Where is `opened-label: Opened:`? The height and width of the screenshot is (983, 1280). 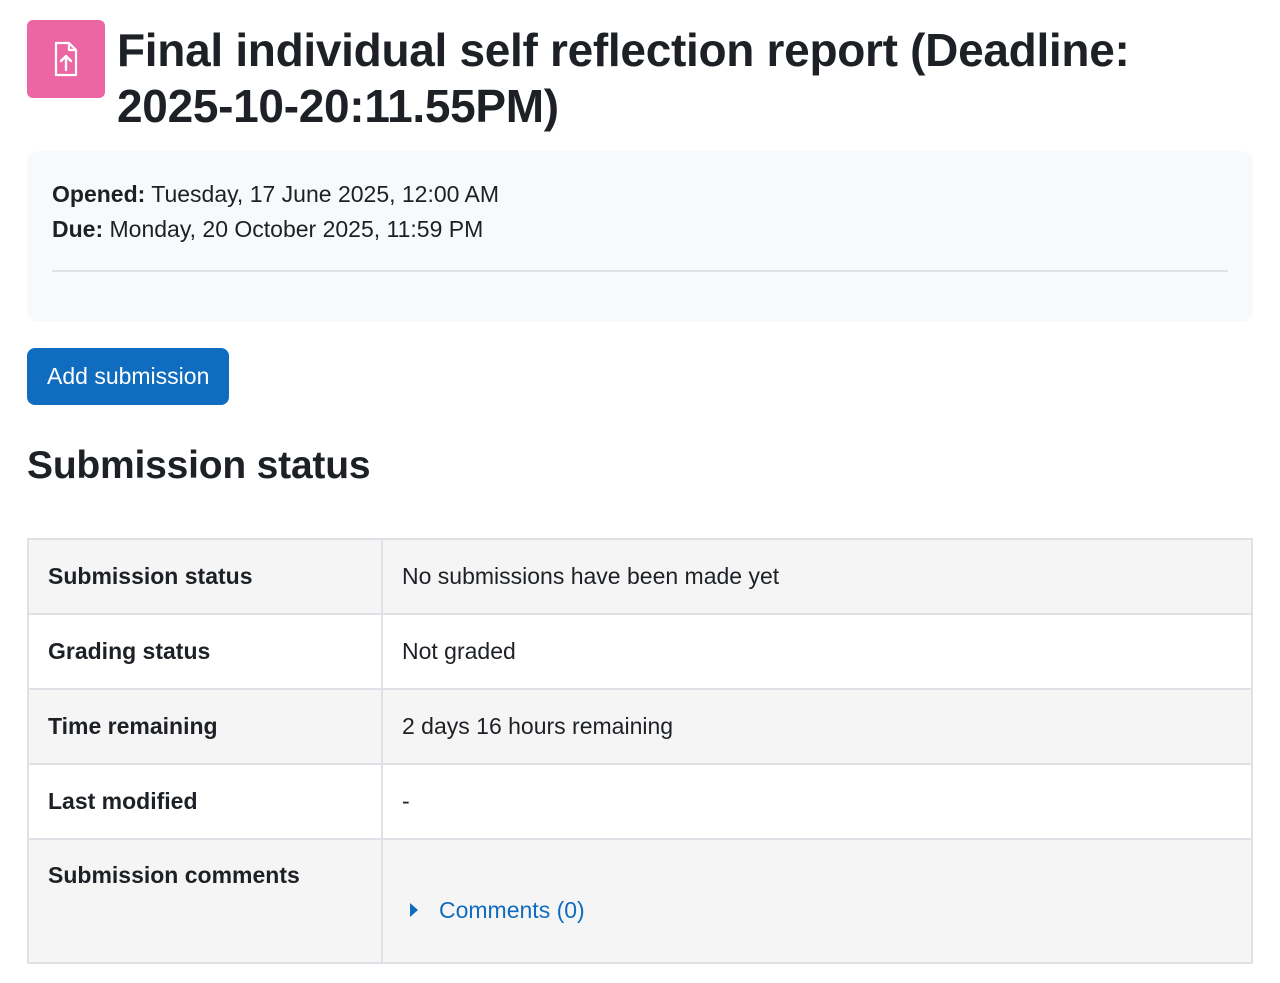
opened-label: Opened: is located at coordinates (99, 194).